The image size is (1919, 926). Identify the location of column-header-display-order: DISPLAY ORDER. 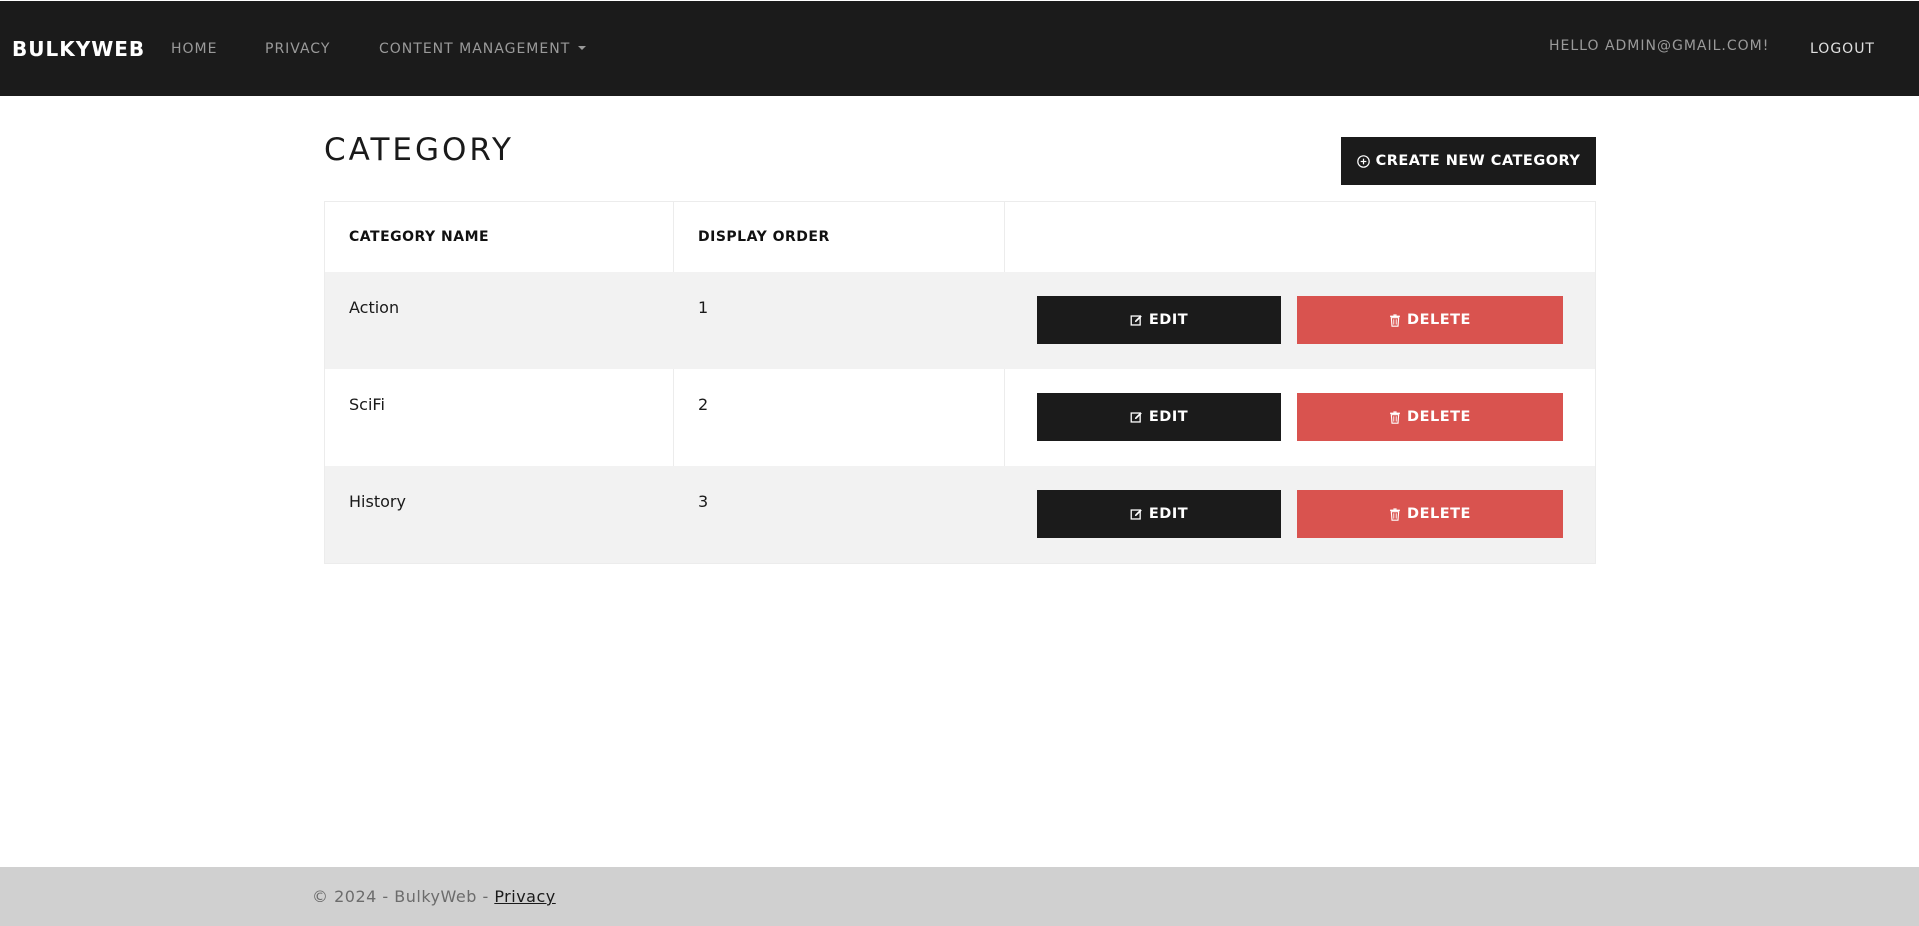
(764, 237).